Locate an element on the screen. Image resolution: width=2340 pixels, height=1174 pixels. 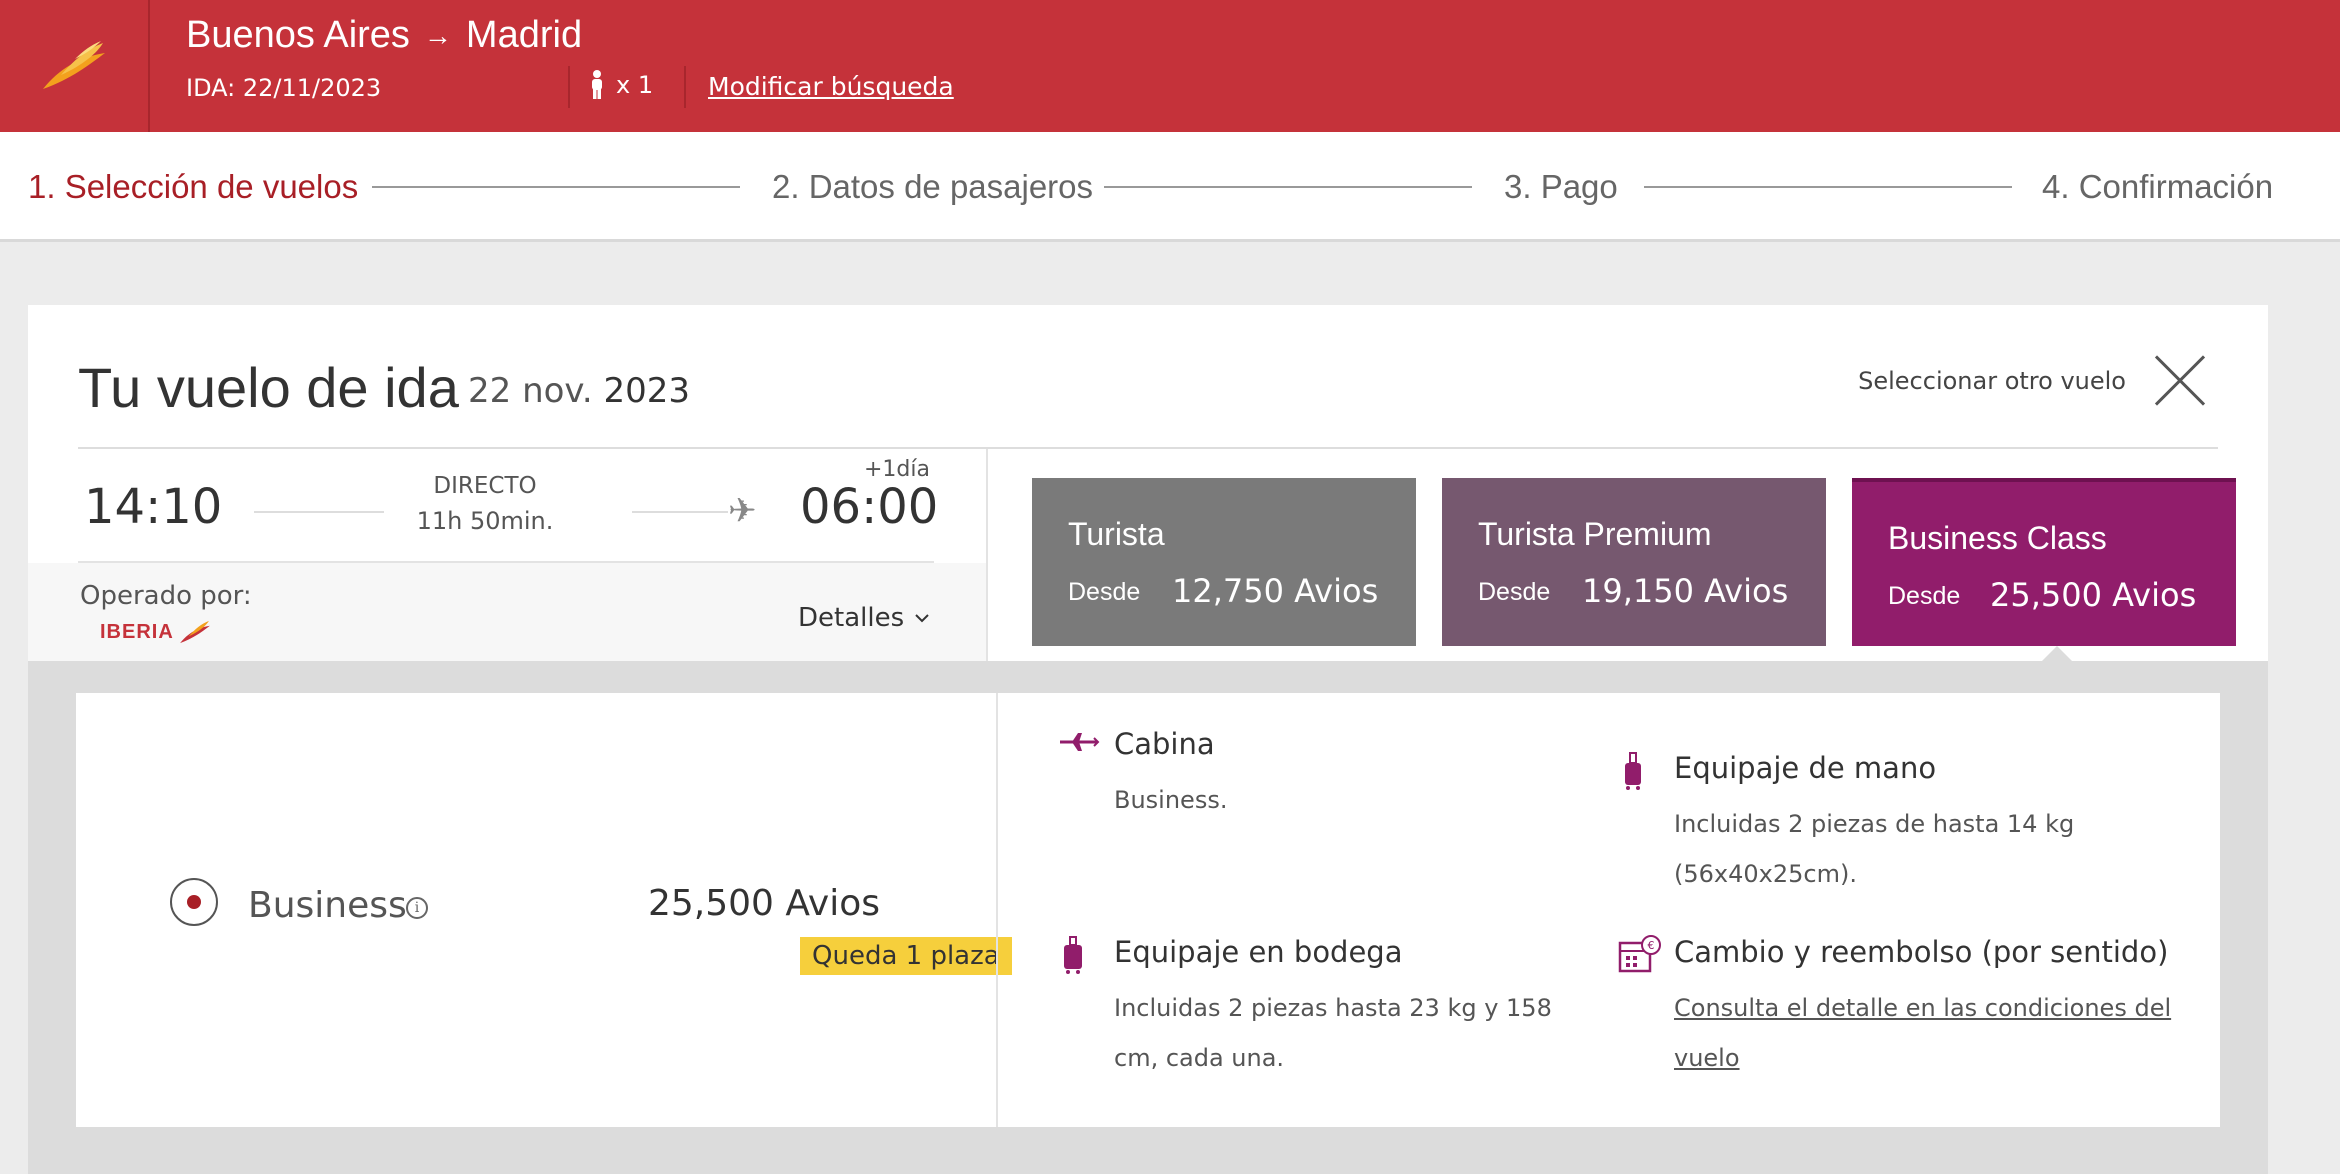
flight-date-year: 2023 is located at coordinates (647, 391).